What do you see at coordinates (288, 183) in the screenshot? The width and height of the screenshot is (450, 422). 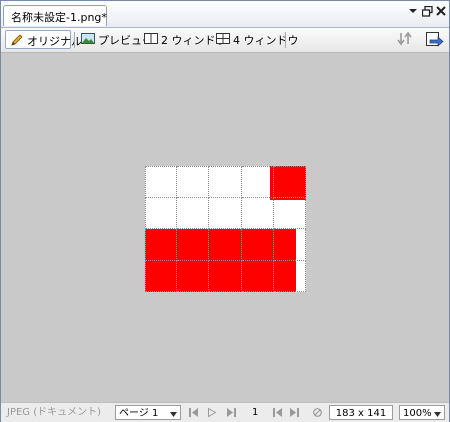 I see `image-red-region-top` at bounding box center [288, 183].